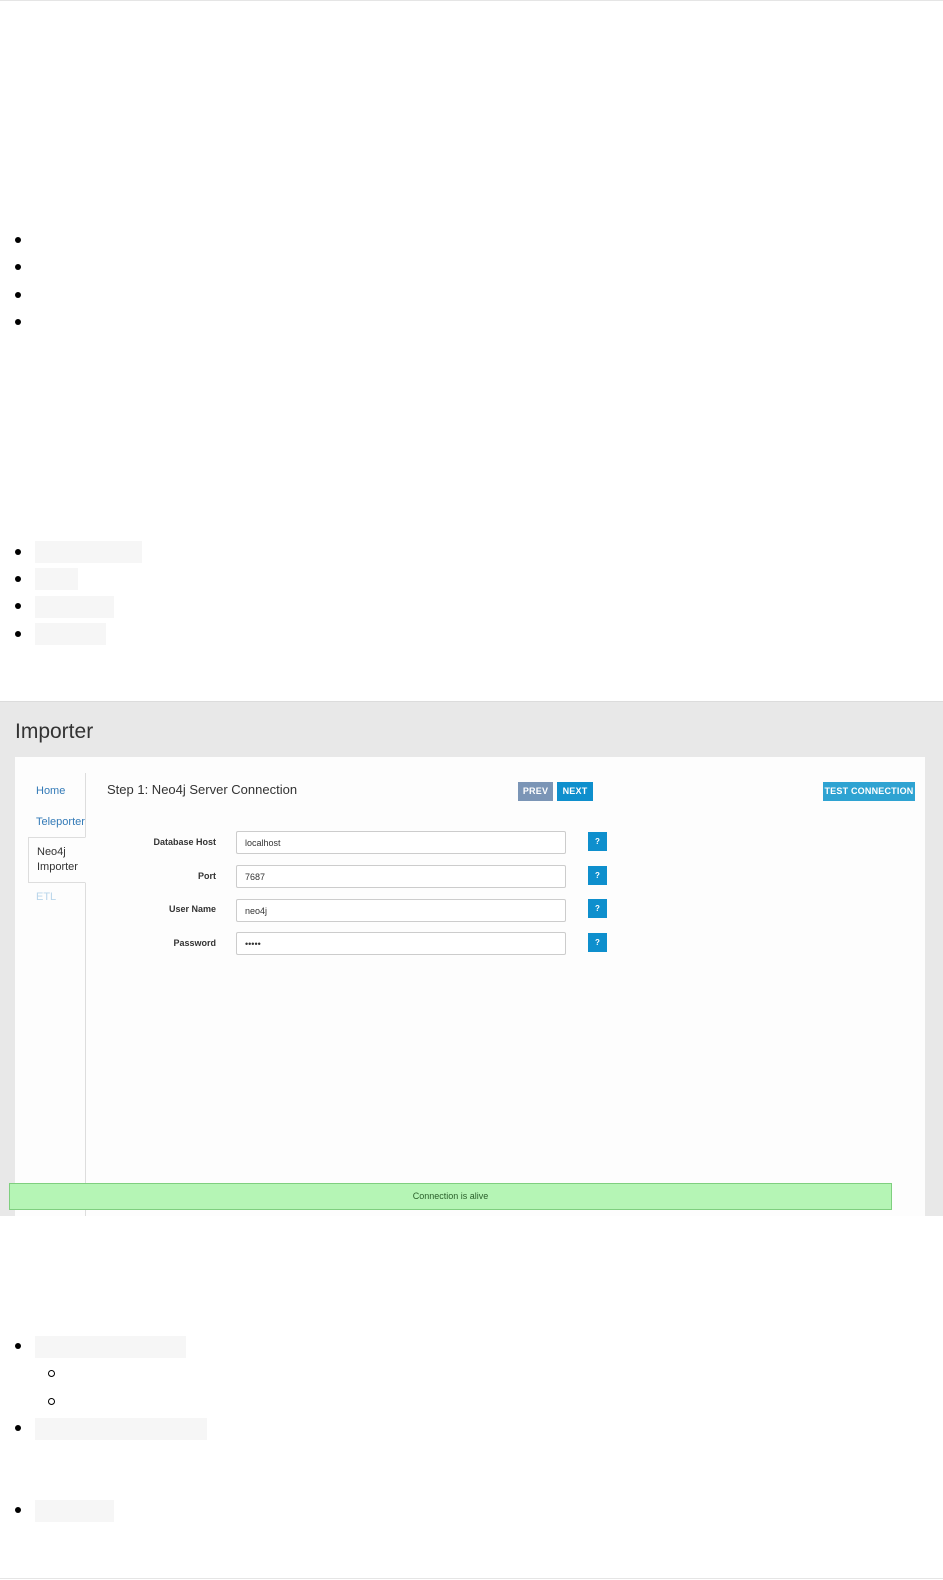 The height and width of the screenshot is (1580, 943). What do you see at coordinates (401, 876) in the screenshot?
I see `port-input` at bounding box center [401, 876].